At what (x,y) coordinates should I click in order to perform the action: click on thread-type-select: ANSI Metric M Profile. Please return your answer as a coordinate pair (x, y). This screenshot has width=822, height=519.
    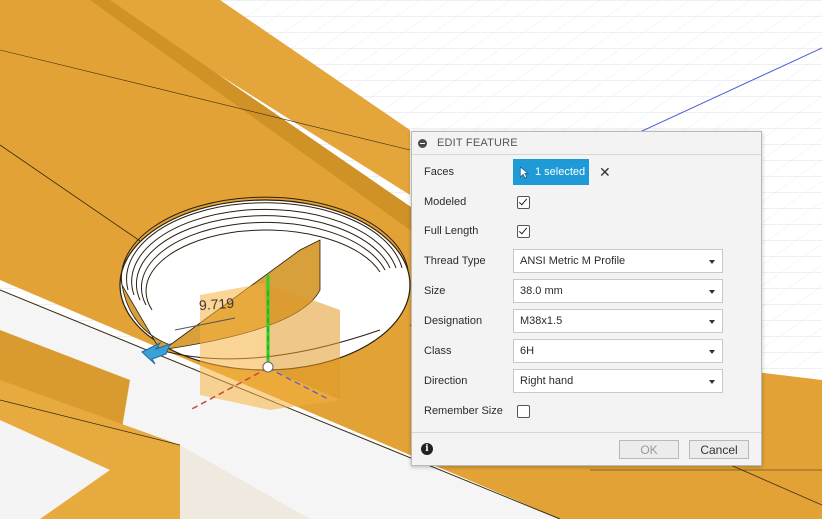
    Looking at the image, I should click on (618, 261).